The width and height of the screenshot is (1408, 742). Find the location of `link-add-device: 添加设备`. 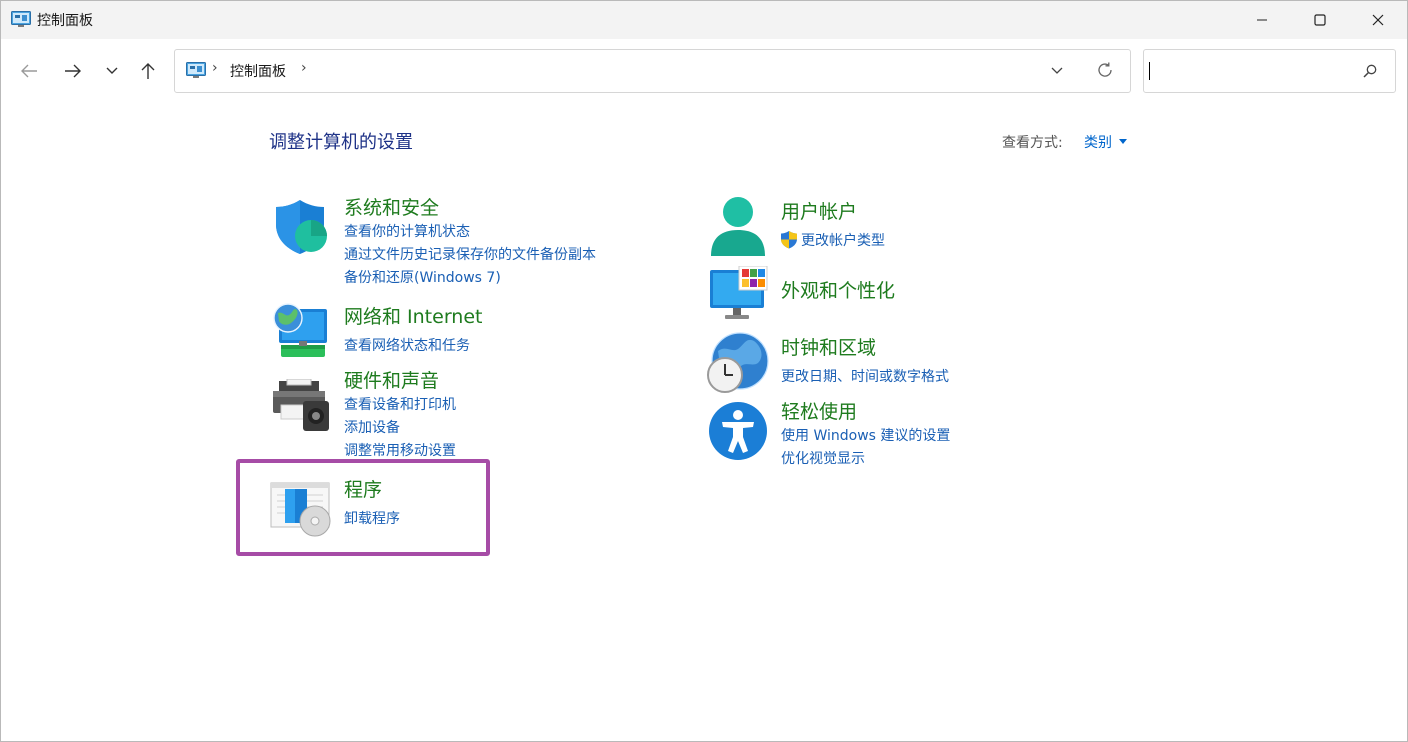

link-add-device: 添加设备 is located at coordinates (372, 427).